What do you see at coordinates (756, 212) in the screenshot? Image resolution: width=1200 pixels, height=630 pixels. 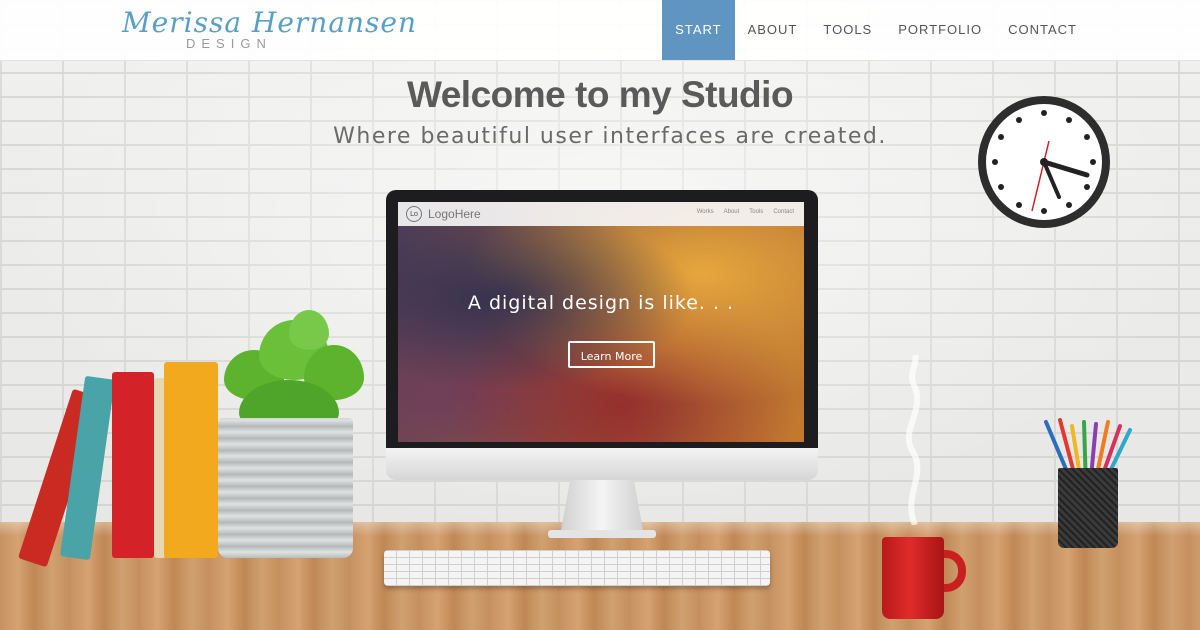 I see `mock-link-tools: Tools` at bounding box center [756, 212].